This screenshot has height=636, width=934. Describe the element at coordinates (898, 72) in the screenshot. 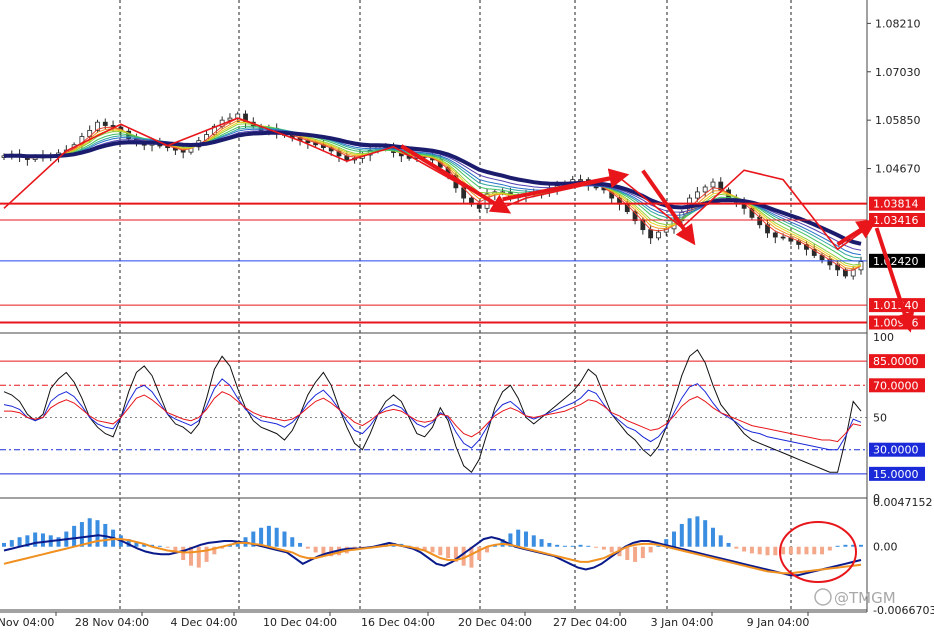

I see `price-tick-label: 1.07030` at that location.